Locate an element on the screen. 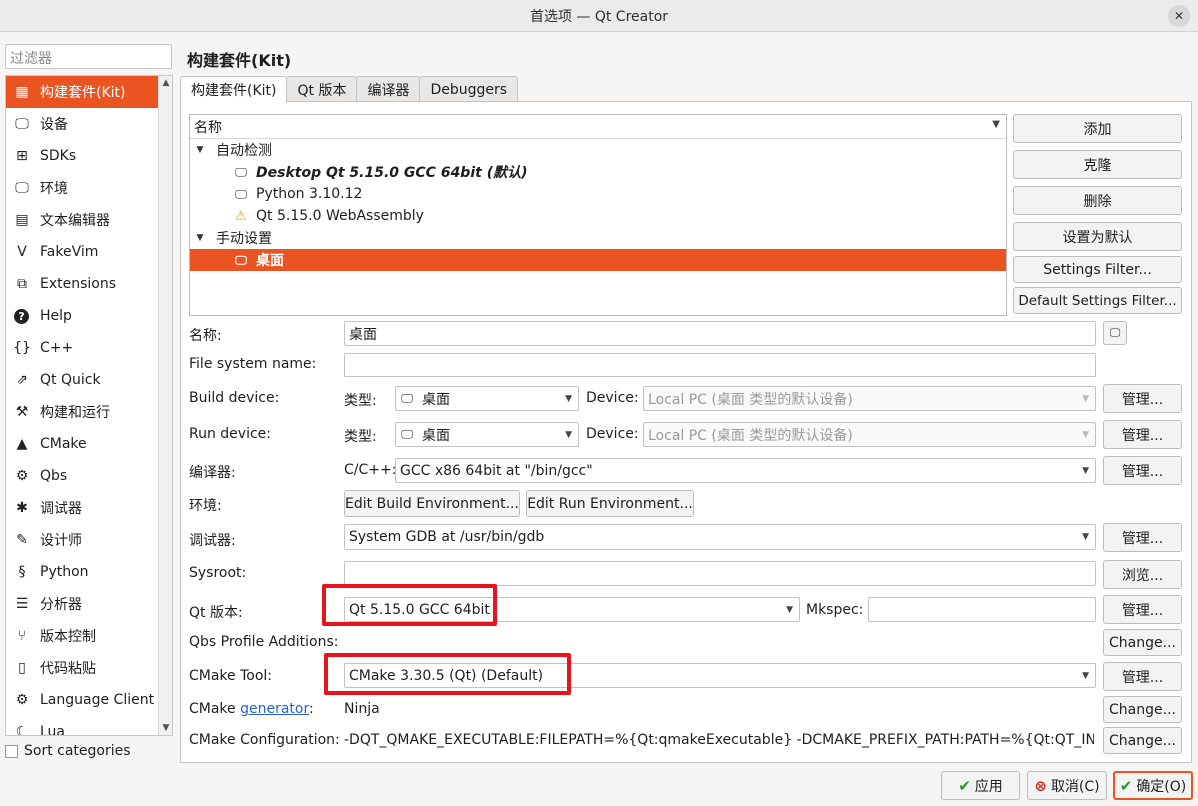 The image size is (1198, 806). kit-icon-button: 🖵 is located at coordinates (1115, 333).